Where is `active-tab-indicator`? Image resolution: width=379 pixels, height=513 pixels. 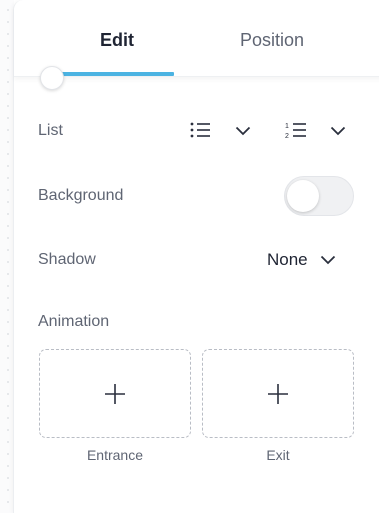
active-tab-indicator is located at coordinates (117, 74).